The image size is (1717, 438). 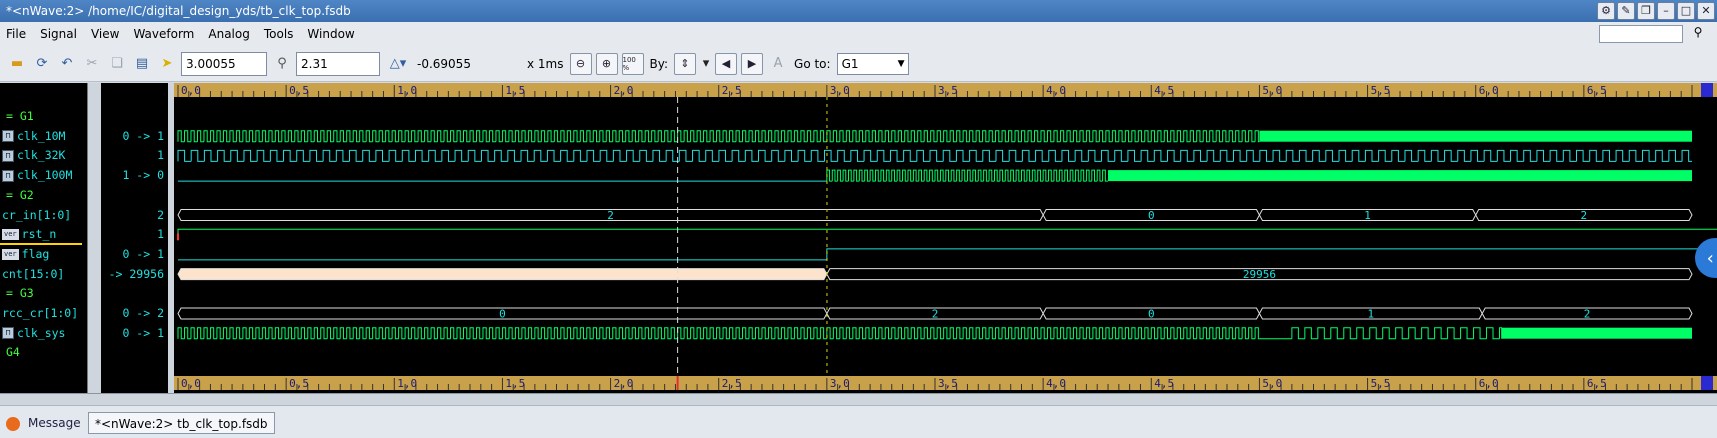 I want to click on close-icon: ✕, so click(x=1706, y=11).